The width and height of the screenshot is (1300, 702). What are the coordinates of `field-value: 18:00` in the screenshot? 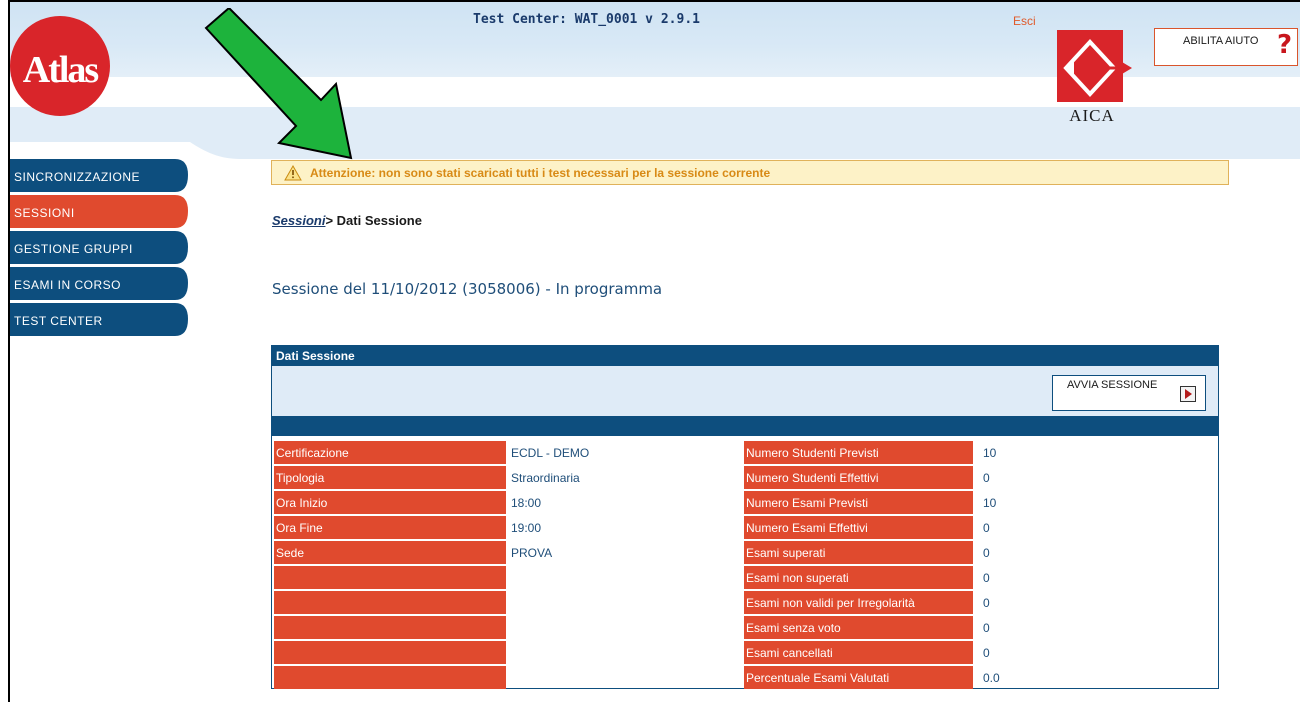 It's located at (526, 503).